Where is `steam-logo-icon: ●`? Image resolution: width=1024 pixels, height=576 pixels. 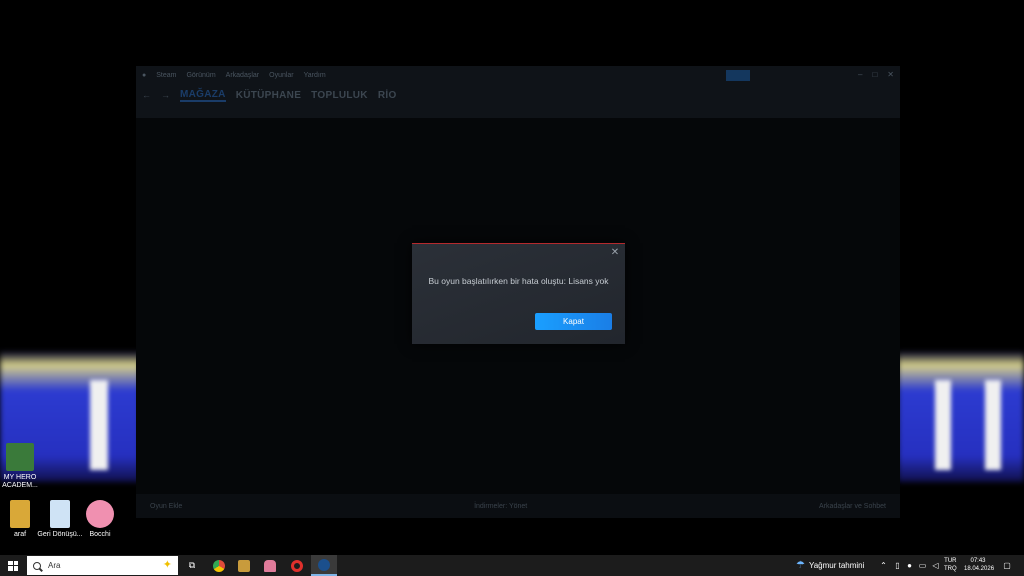
steam-logo-icon: ● is located at coordinates (144, 75).